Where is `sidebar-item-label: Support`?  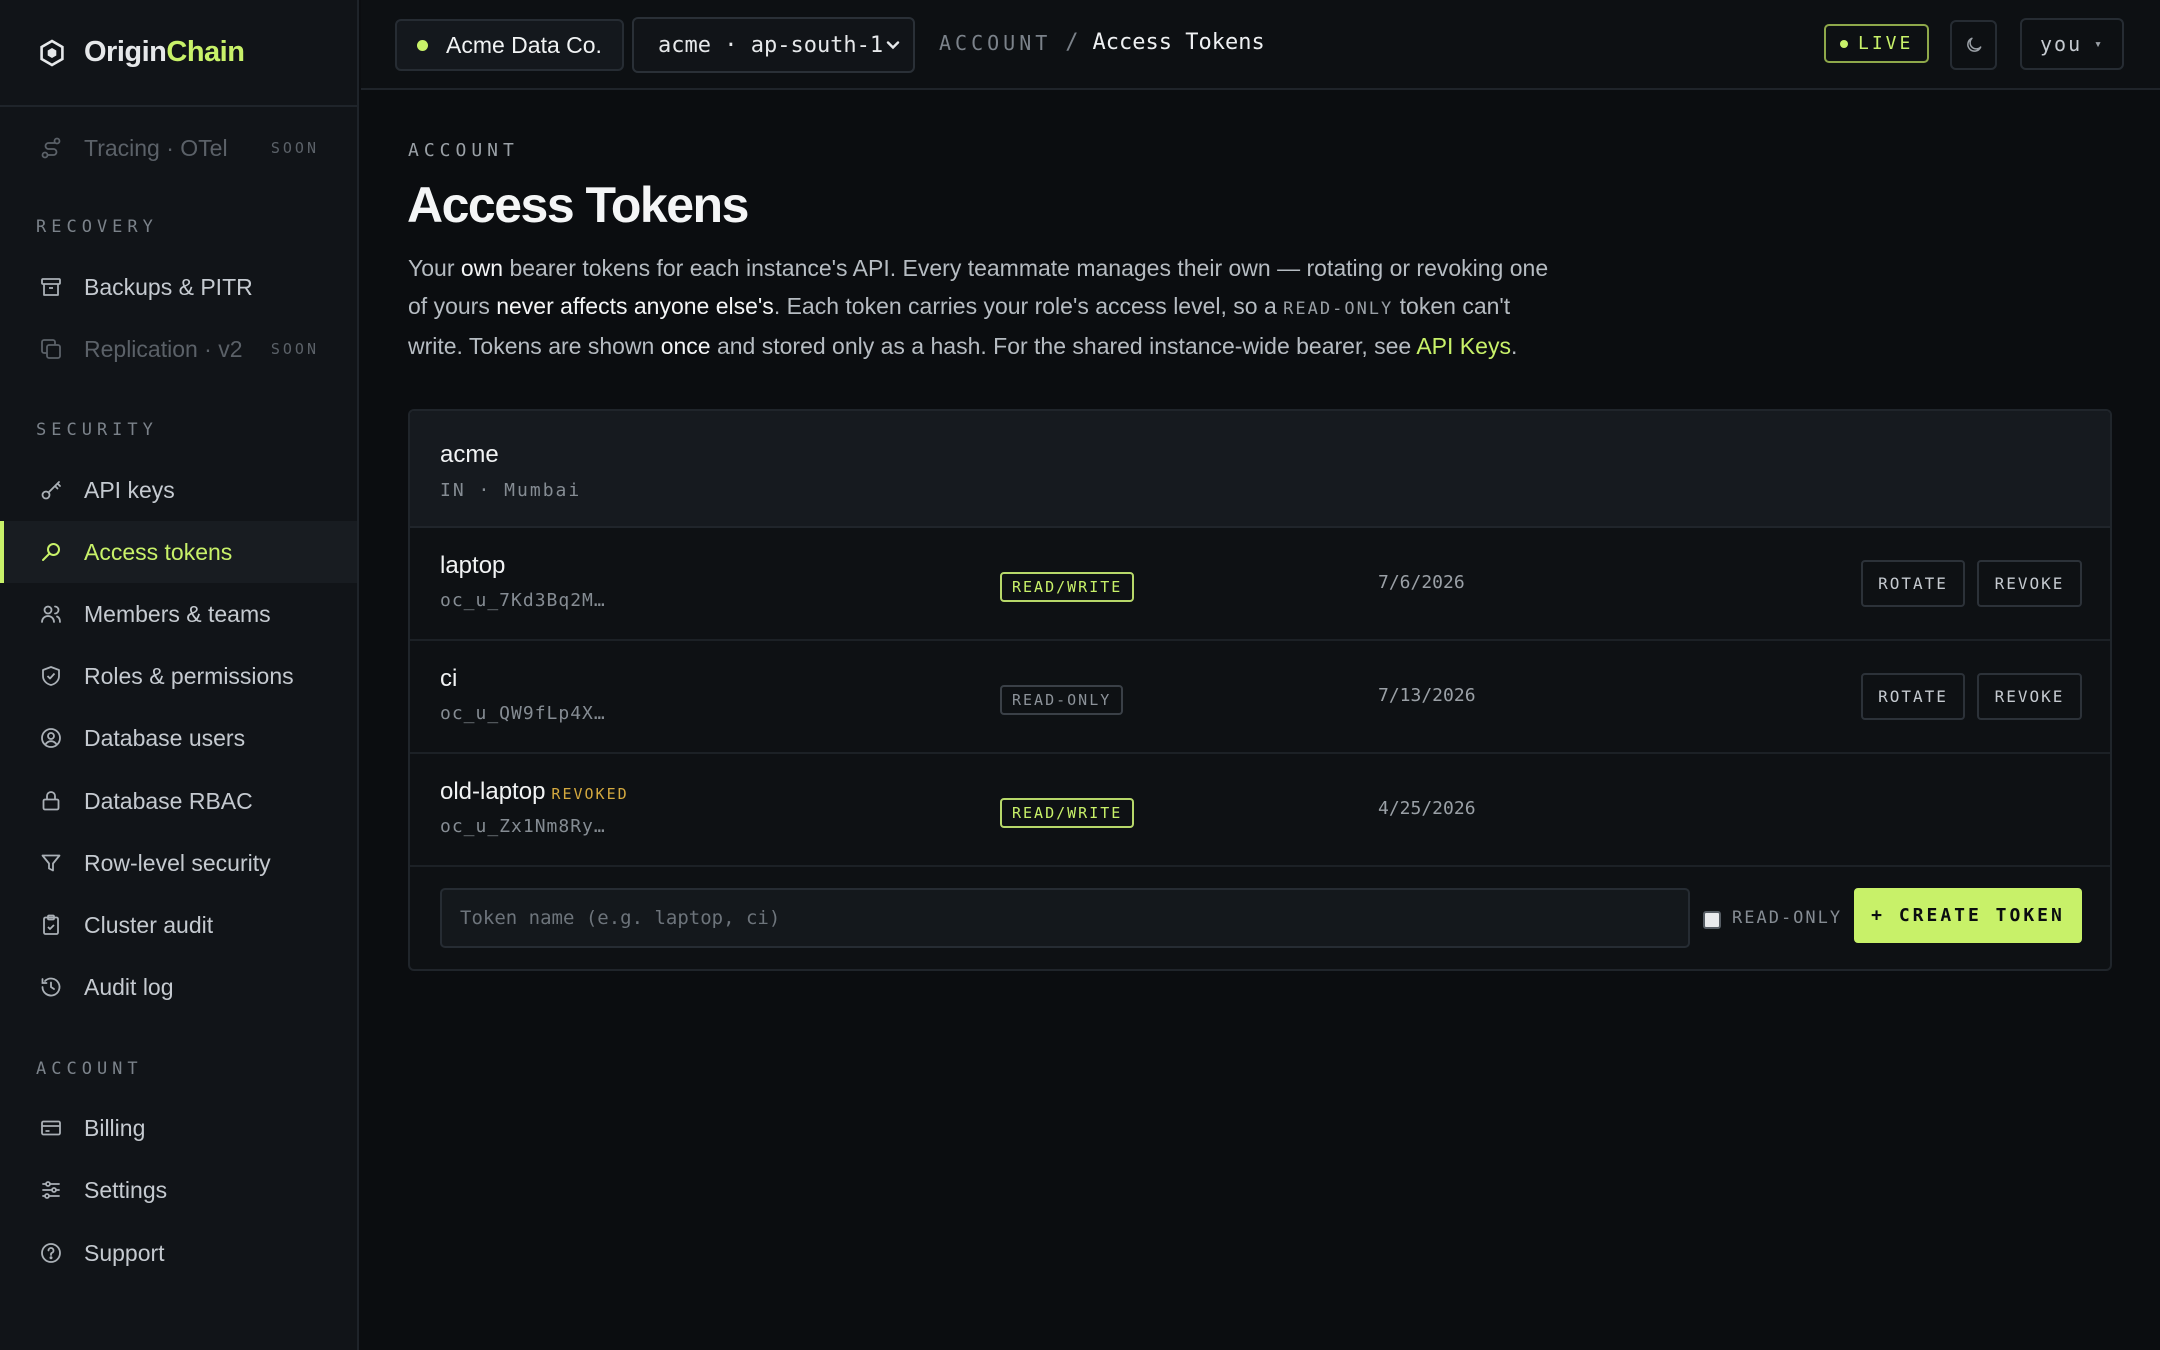 sidebar-item-label: Support is located at coordinates (124, 1252).